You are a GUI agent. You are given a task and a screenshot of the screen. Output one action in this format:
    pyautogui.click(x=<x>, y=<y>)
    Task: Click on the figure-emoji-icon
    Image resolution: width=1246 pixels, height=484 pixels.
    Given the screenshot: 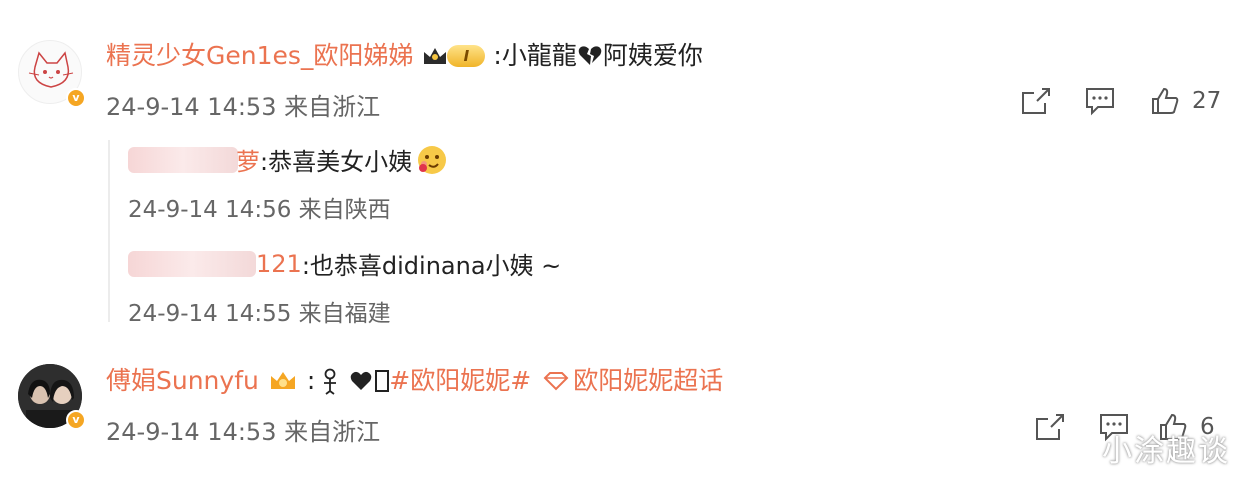 What is the action you would take?
    pyautogui.click(x=330, y=381)
    